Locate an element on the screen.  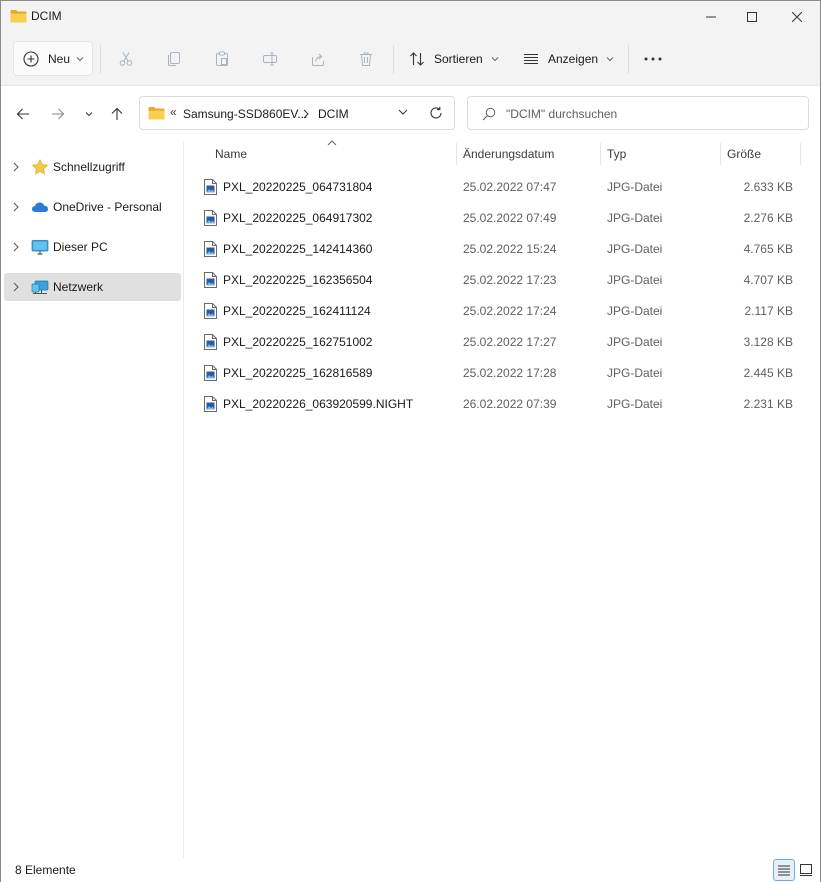
column-divider is located at coordinates (800, 154).